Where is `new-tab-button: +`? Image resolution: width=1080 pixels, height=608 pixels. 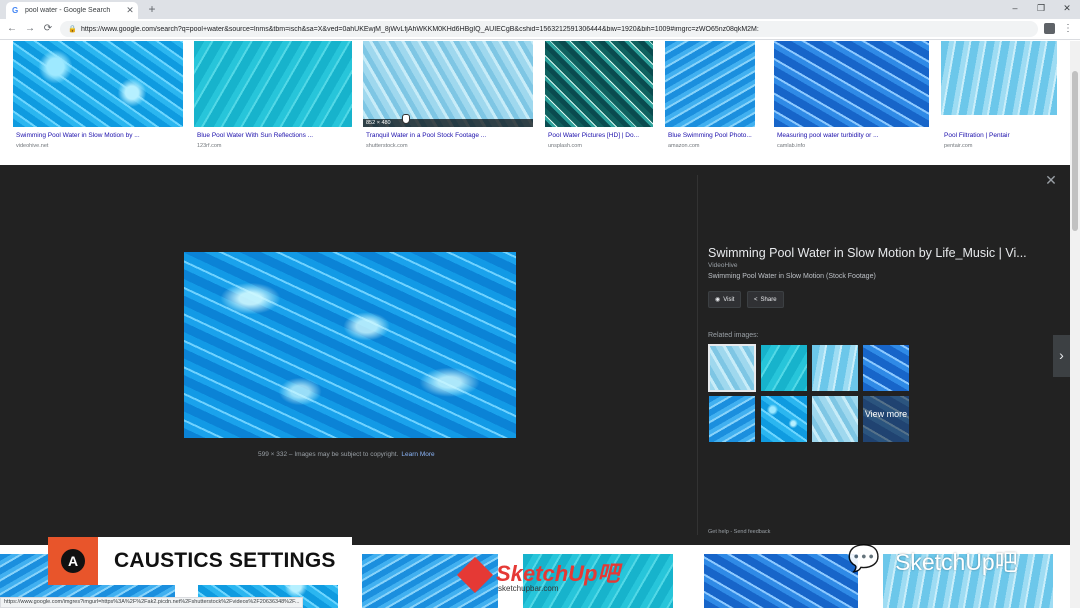 new-tab-button: + is located at coordinates (152, 9).